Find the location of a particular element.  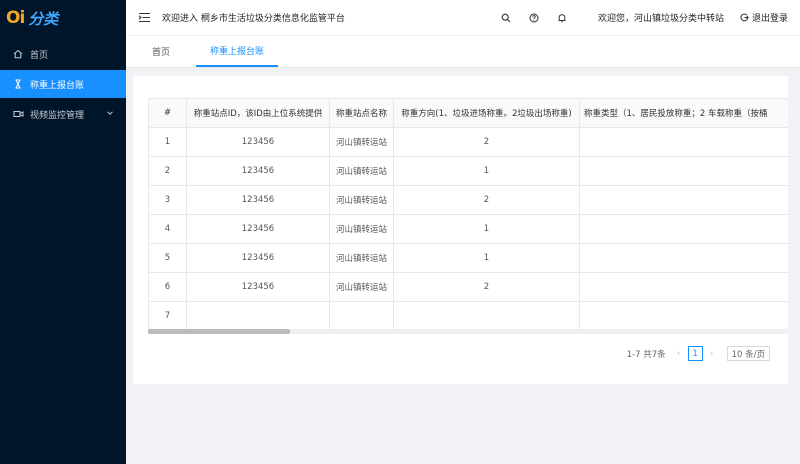

table-row: 5 123456 河山镇转运站 1 1 is located at coordinates (468, 258).